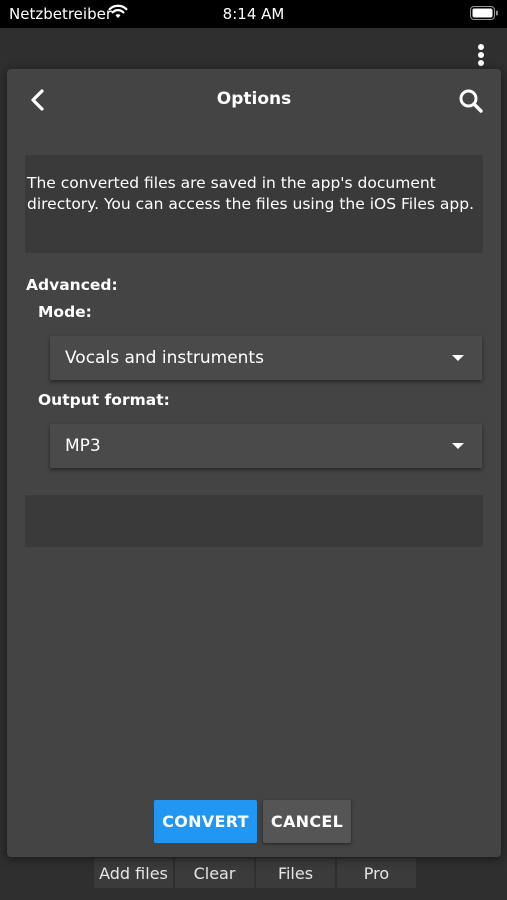 The image size is (507, 900). What do you see at coordinates (65, 312) in the screenshot?
I see `mode-label: Mode:` at bounding box center [65, 312].